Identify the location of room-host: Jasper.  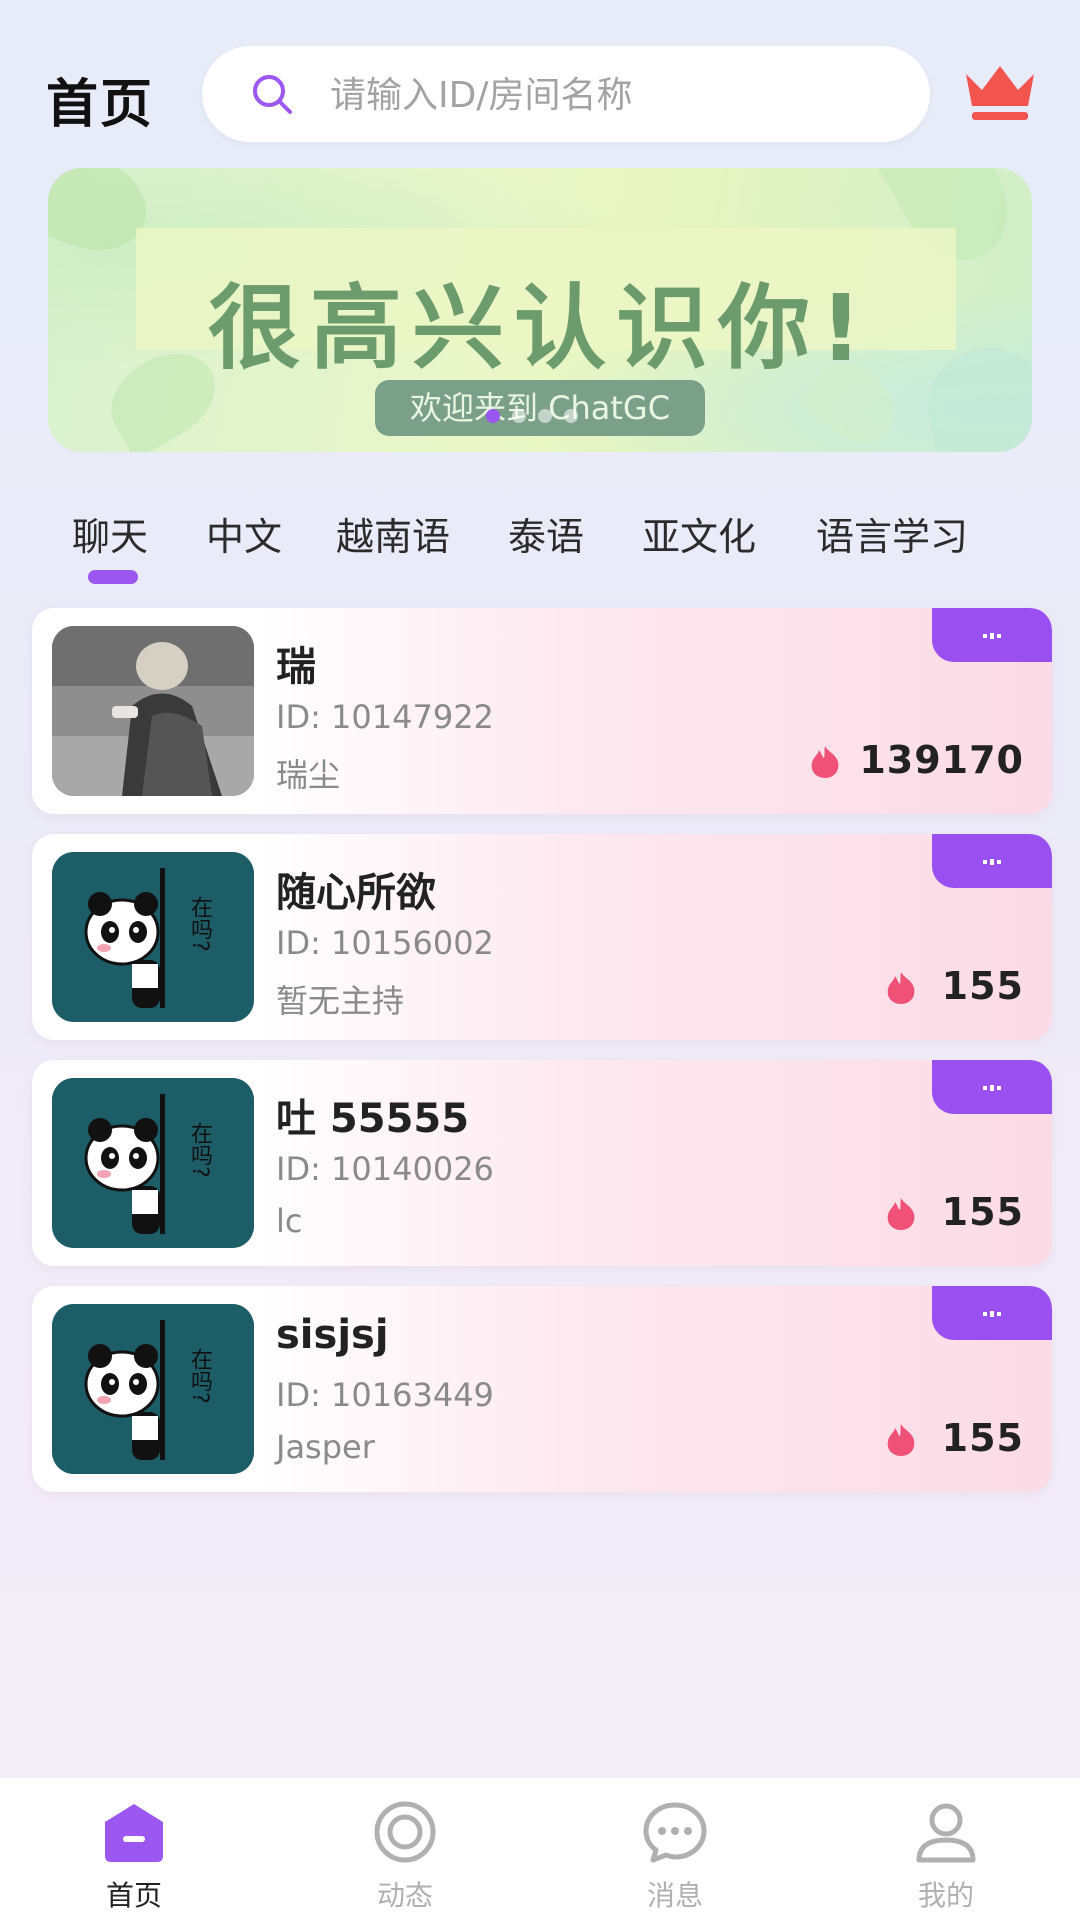
(325, 1447).